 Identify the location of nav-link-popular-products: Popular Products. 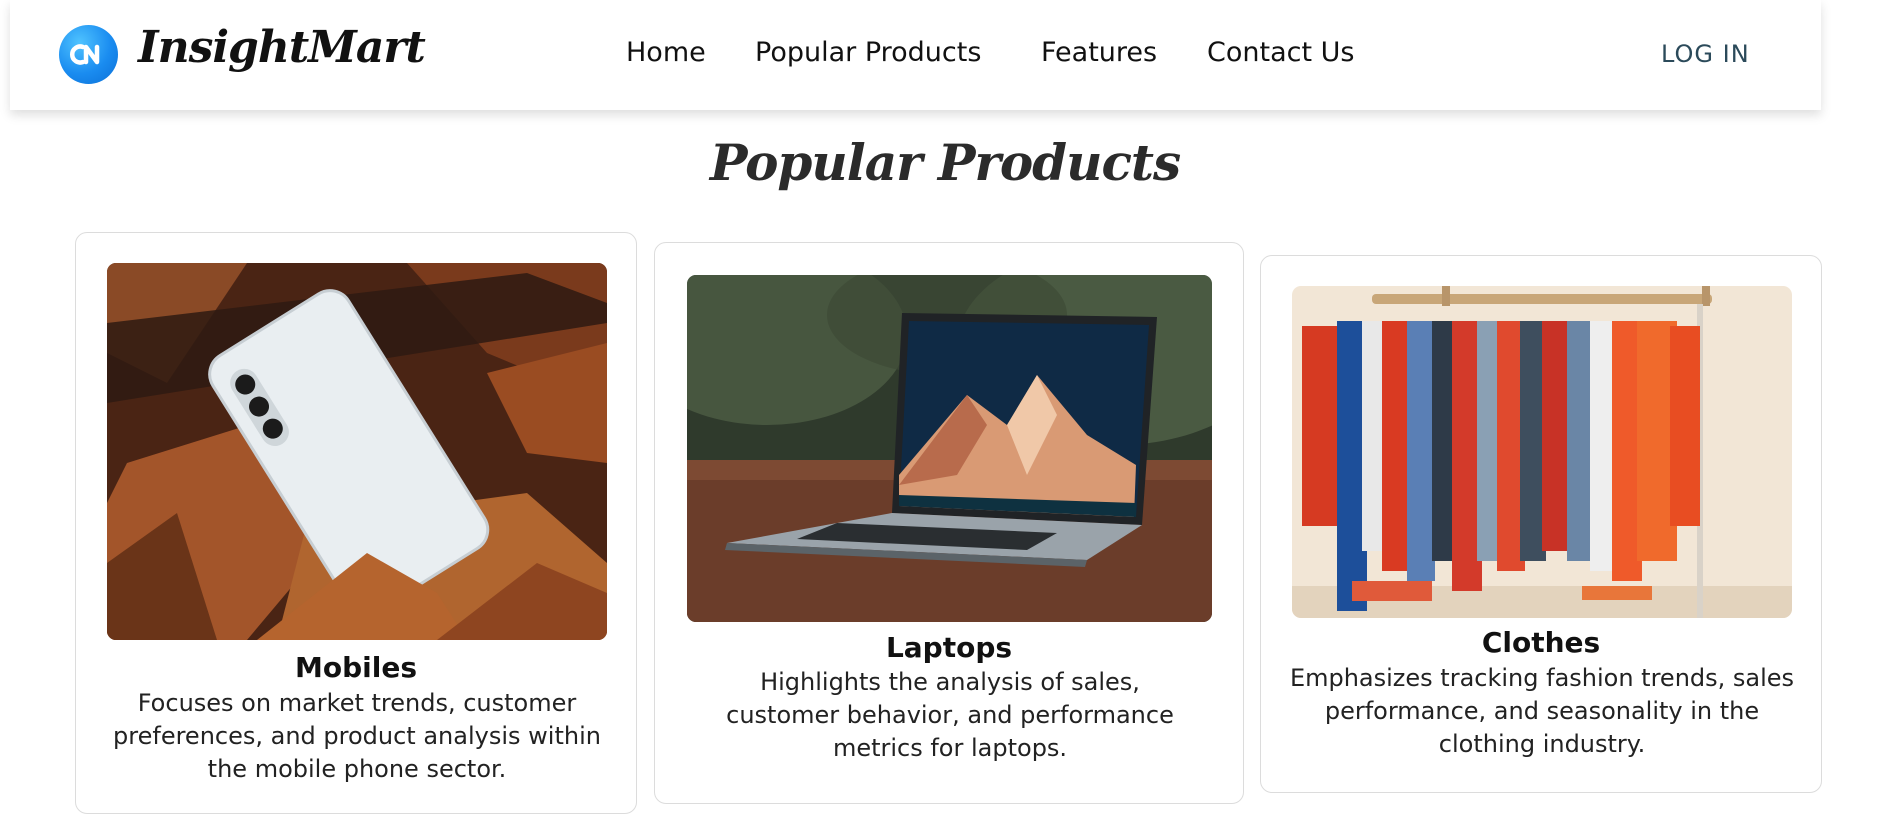
(868, 52).